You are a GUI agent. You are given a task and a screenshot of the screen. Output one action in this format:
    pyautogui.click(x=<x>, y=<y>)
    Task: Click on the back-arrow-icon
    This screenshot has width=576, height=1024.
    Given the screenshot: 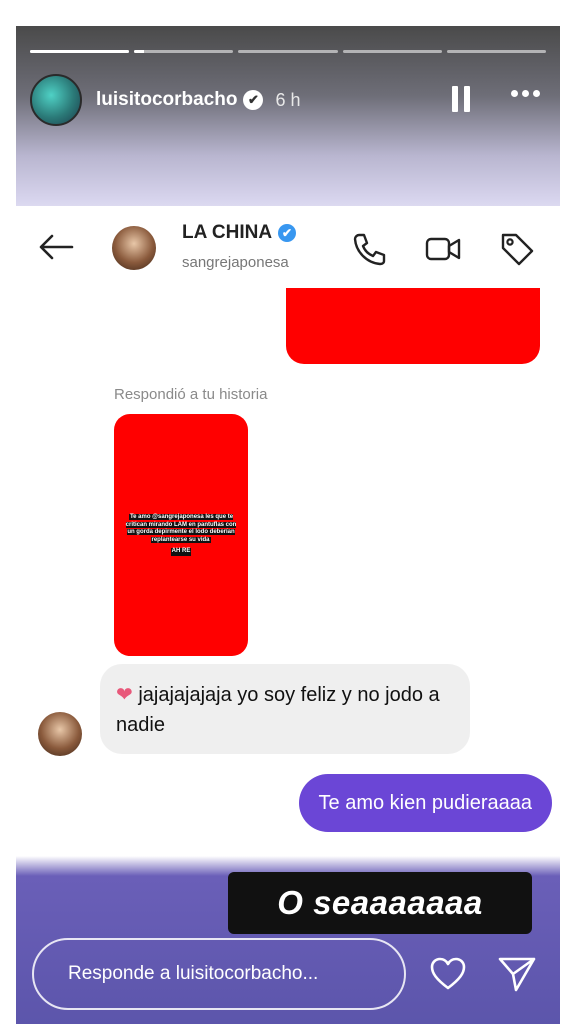 What is the action you would take?
    pyautogui.click(x=56, y=247)
    